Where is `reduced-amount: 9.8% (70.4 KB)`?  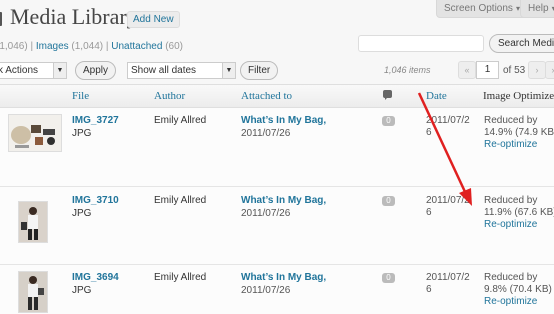 reduced-amount: 9.8% (70.4 KB) is located at coordinates (518, 289).